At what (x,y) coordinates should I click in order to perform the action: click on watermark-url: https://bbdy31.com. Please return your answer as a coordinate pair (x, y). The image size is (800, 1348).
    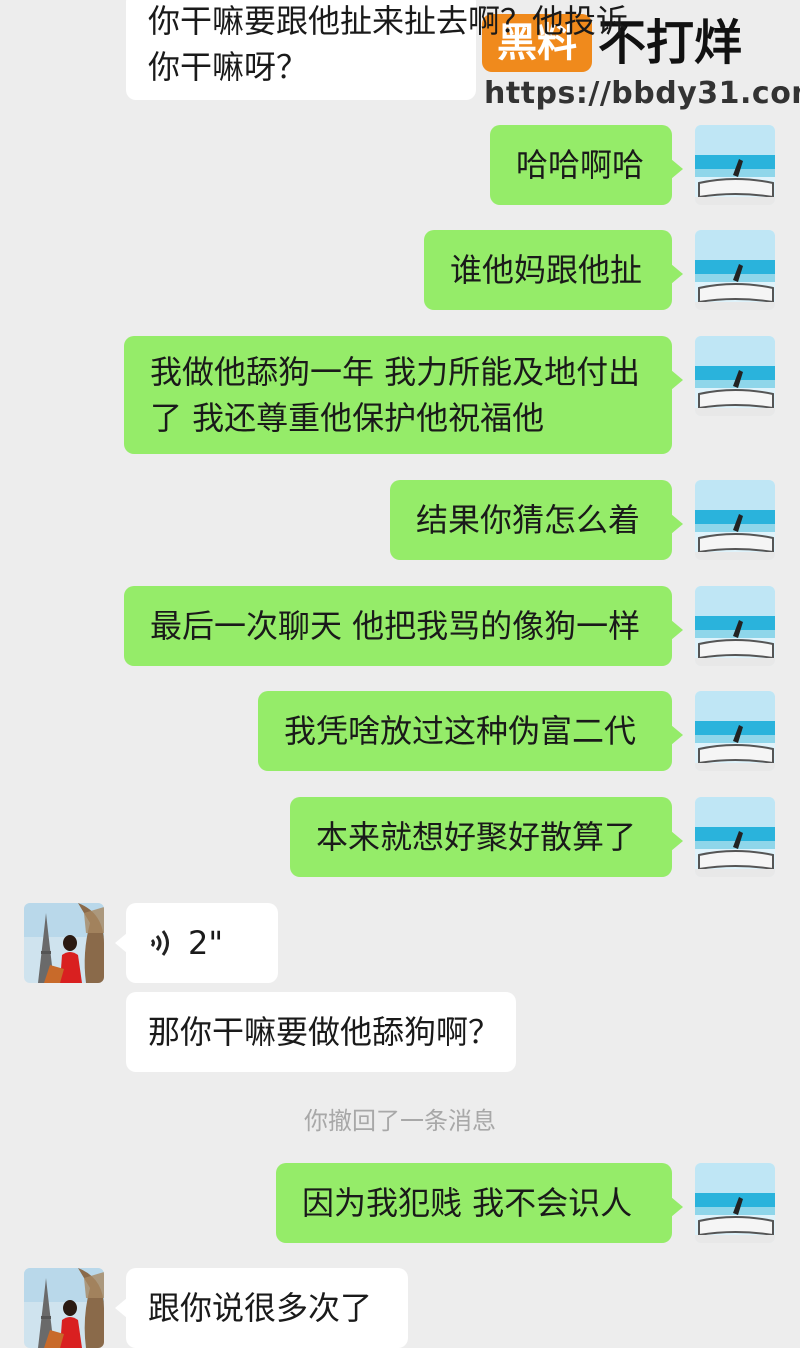
    Looking at the image, I should click on (642, 93).